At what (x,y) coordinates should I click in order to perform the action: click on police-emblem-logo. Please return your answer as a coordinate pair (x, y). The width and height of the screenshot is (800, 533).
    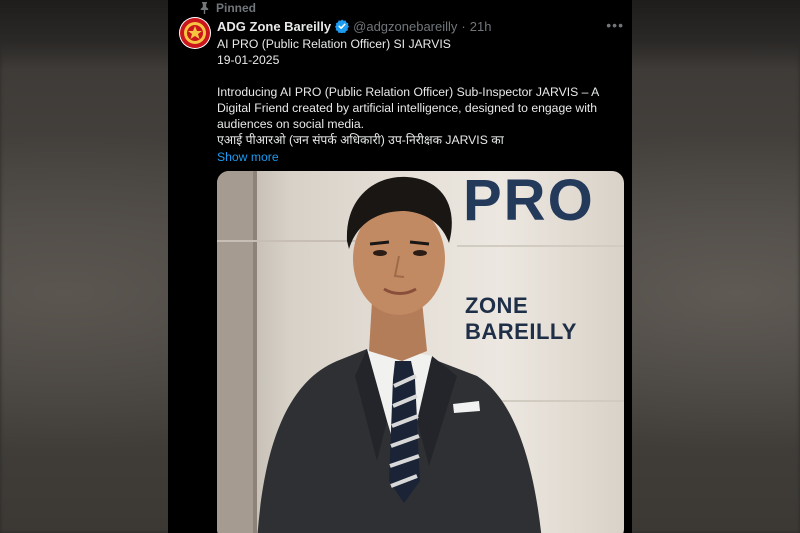
    Looking at the image, I should click on (195, 33).